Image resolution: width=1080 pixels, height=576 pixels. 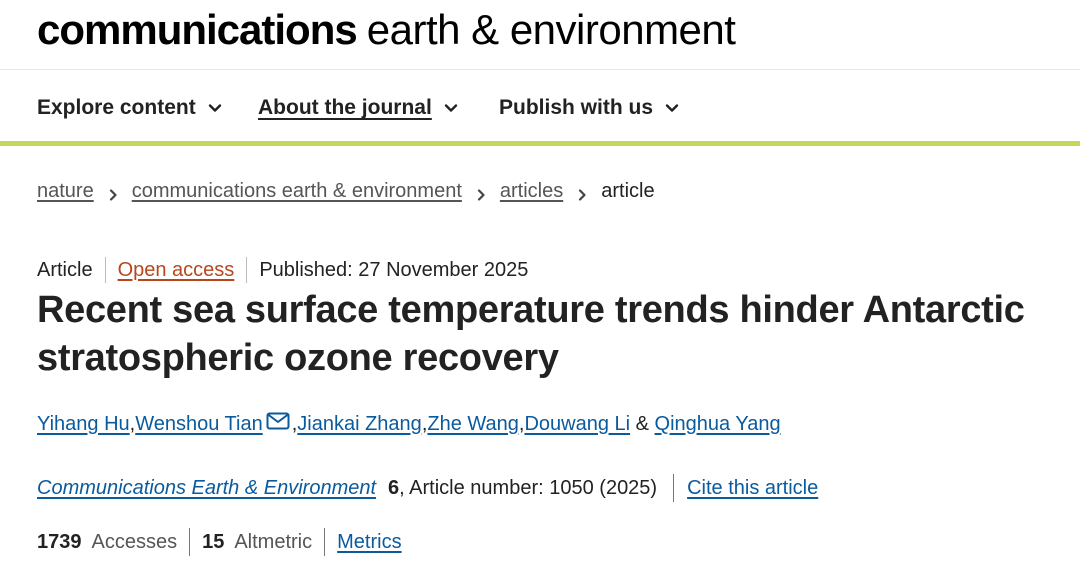 What do you see at coordinates (65, 269) in the screenshot?
I see `article-type: Article` at bounding box center [65, 269].